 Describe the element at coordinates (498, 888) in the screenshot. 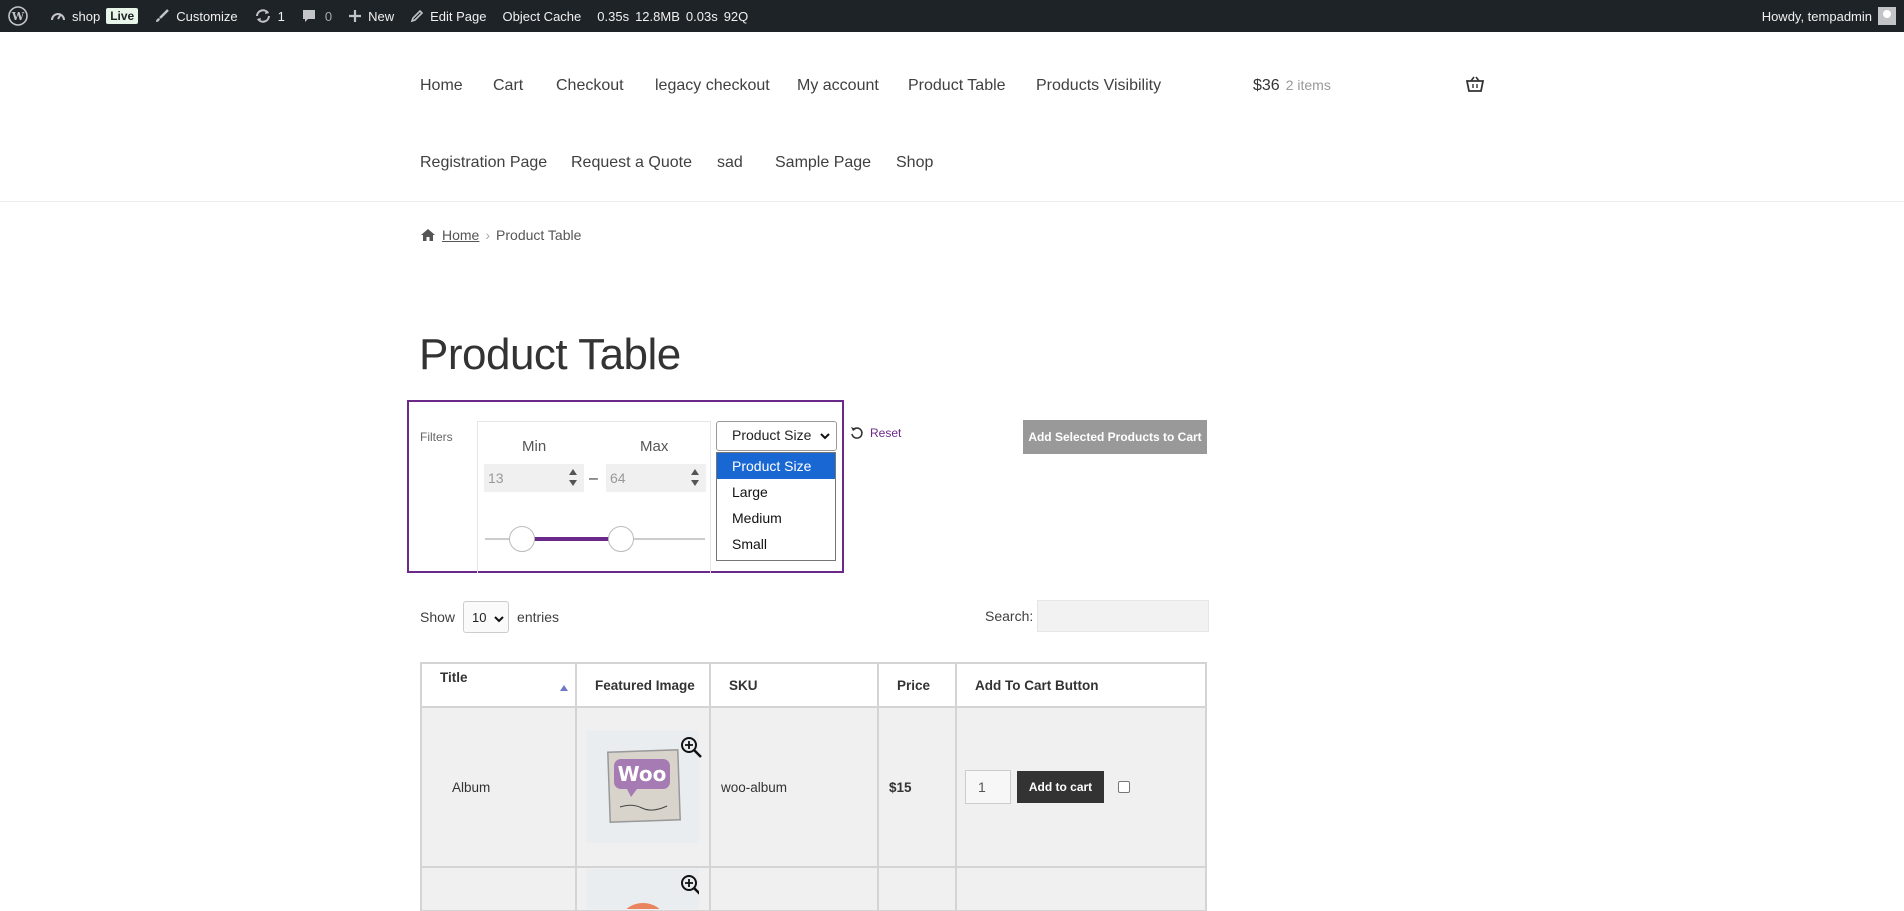

I see `product-title` at that location.